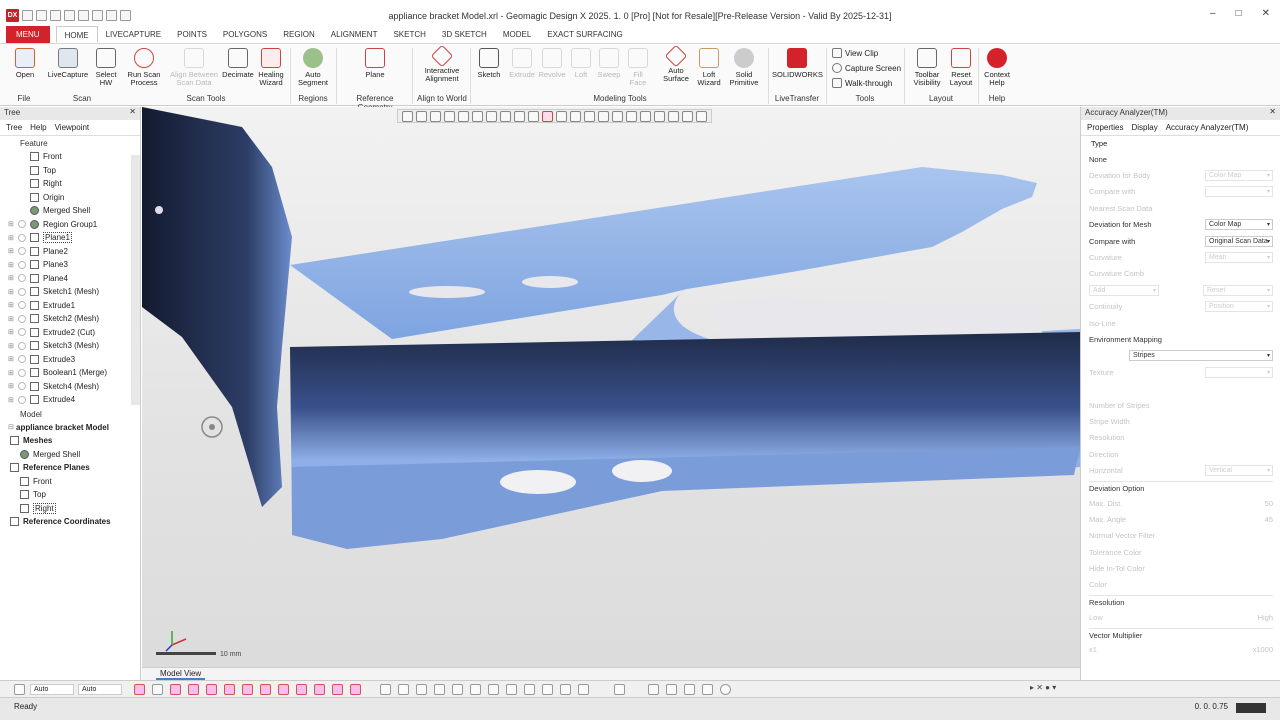 Image resolution: width=1280 pixels, height=720 pixels. What do you see at coordinates (653, 689) in the screenshot?
I see `align-icon` at bounding box center [653, 689].